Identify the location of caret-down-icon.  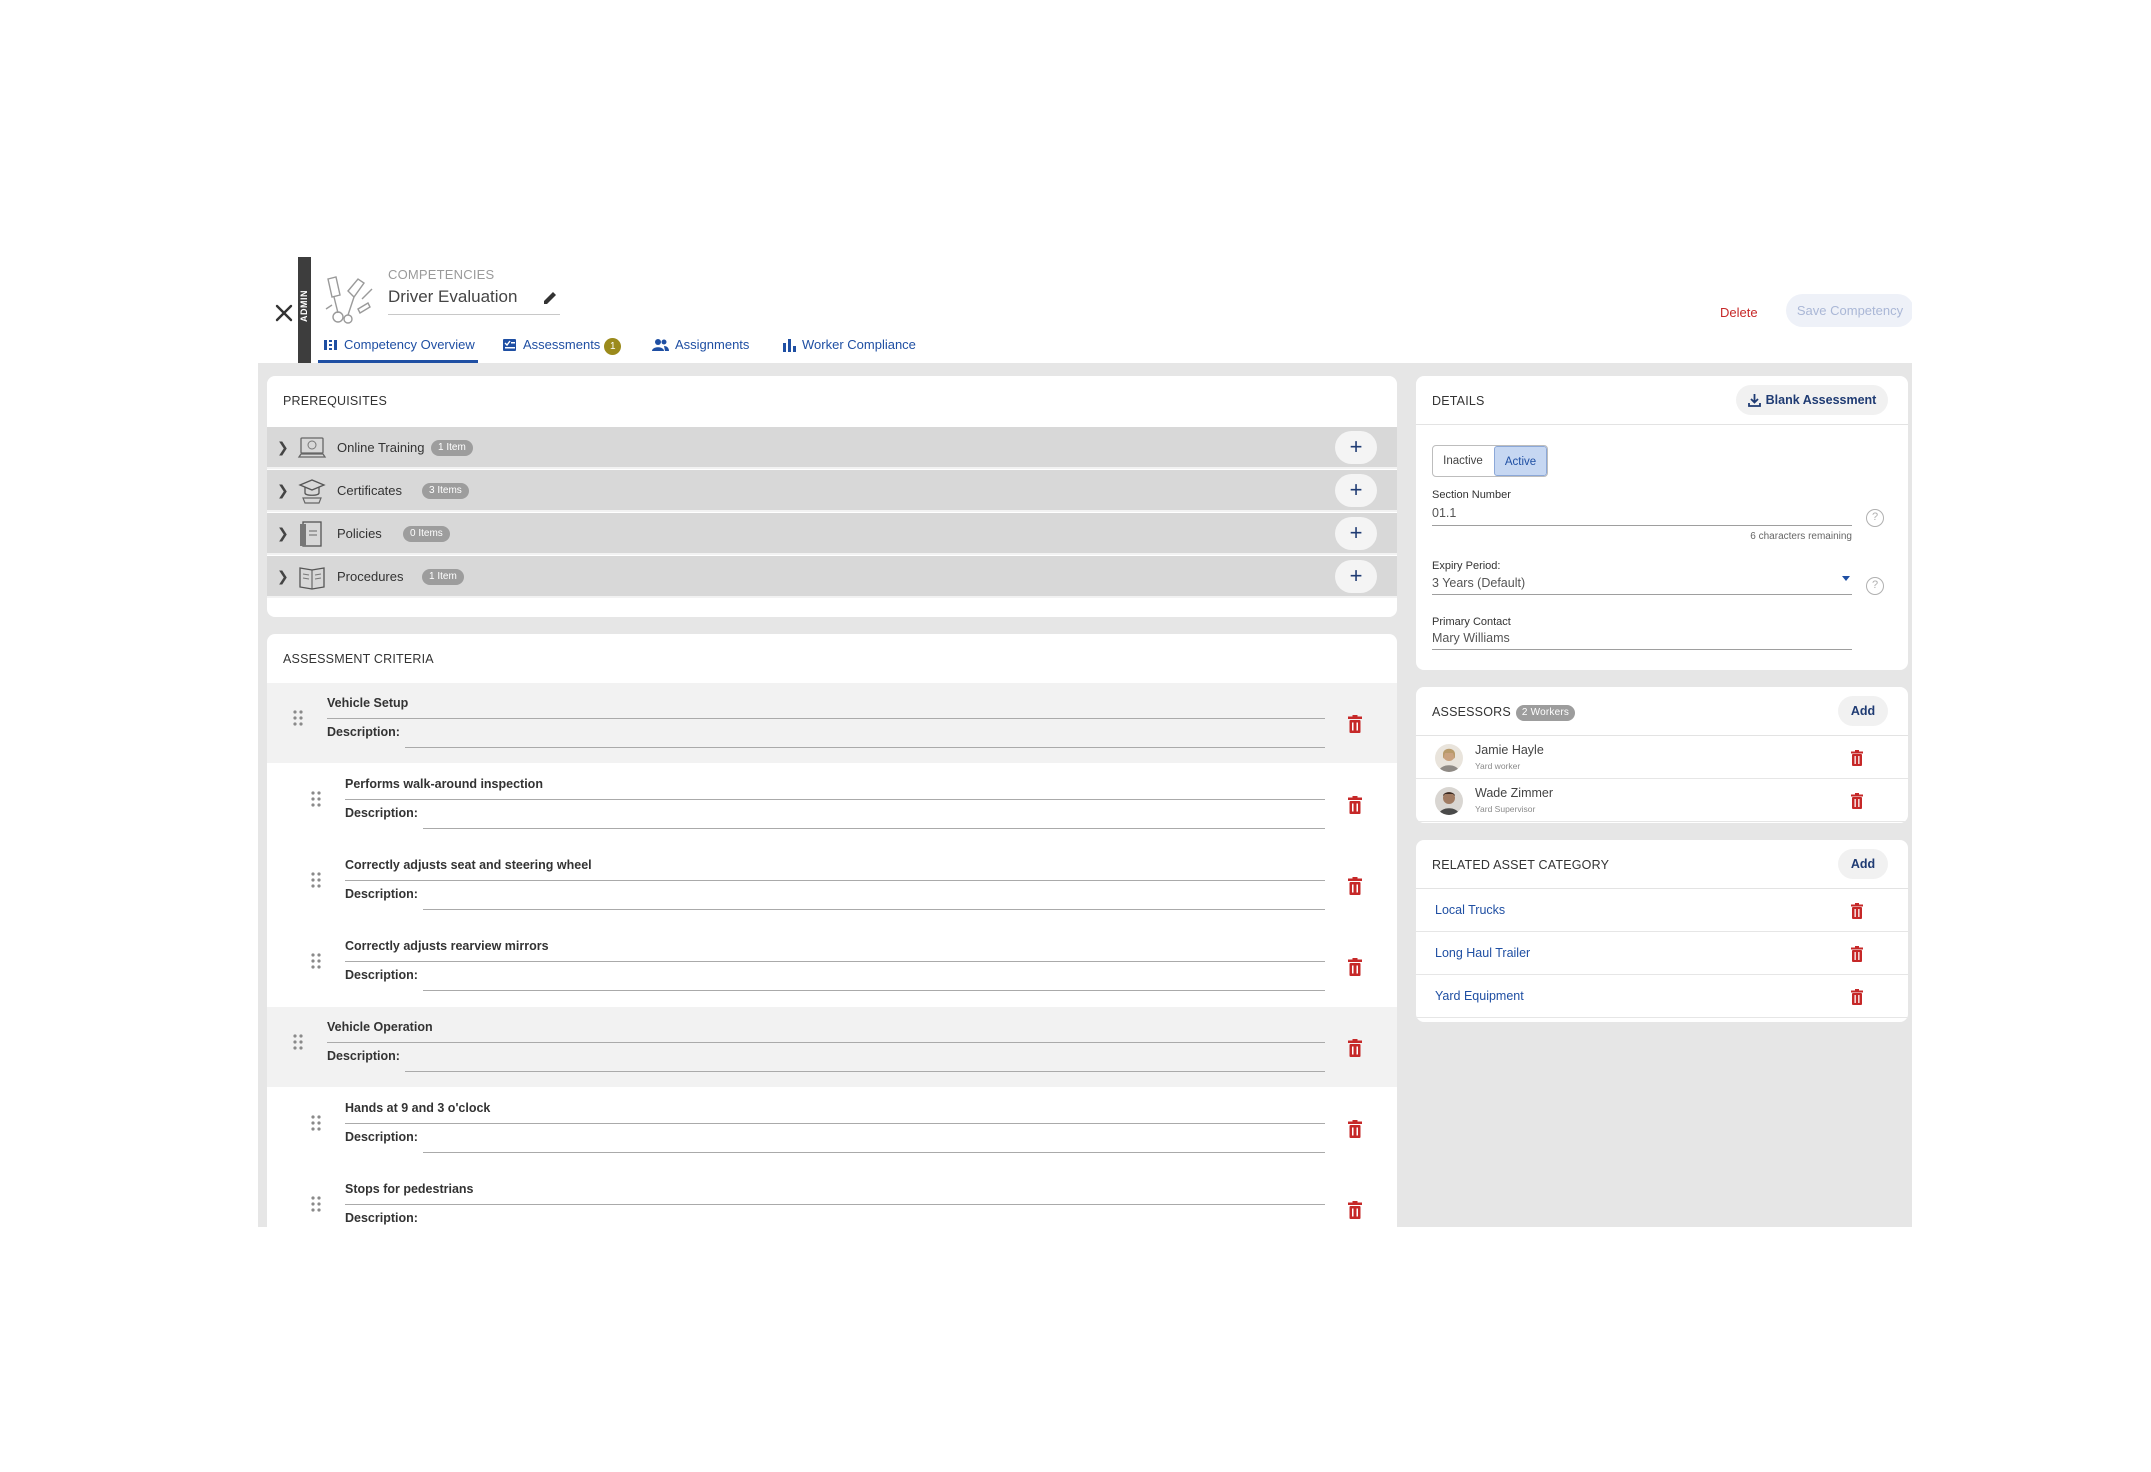
(1846, 578).